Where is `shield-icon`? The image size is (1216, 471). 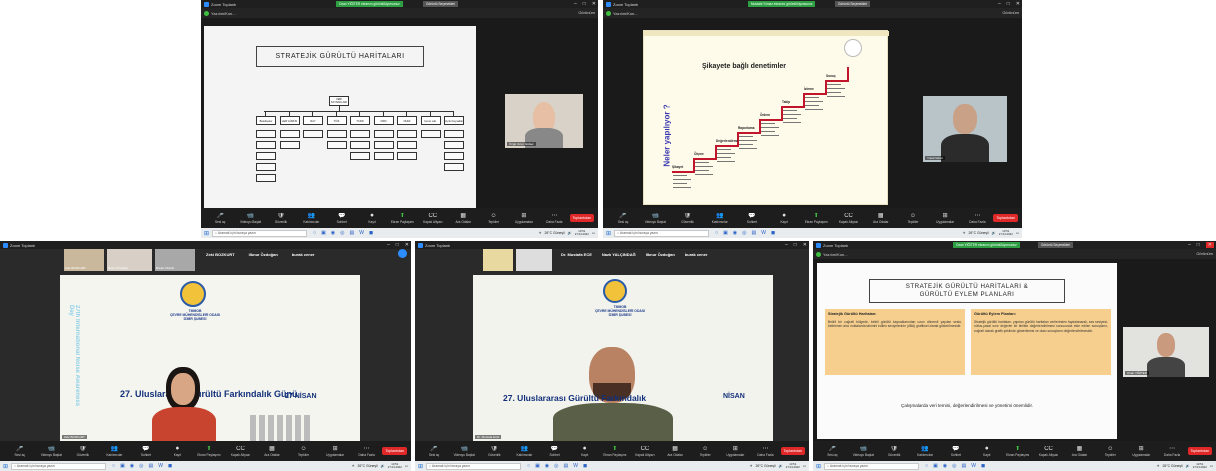
shield-icon is located at coordinates (818, 254).